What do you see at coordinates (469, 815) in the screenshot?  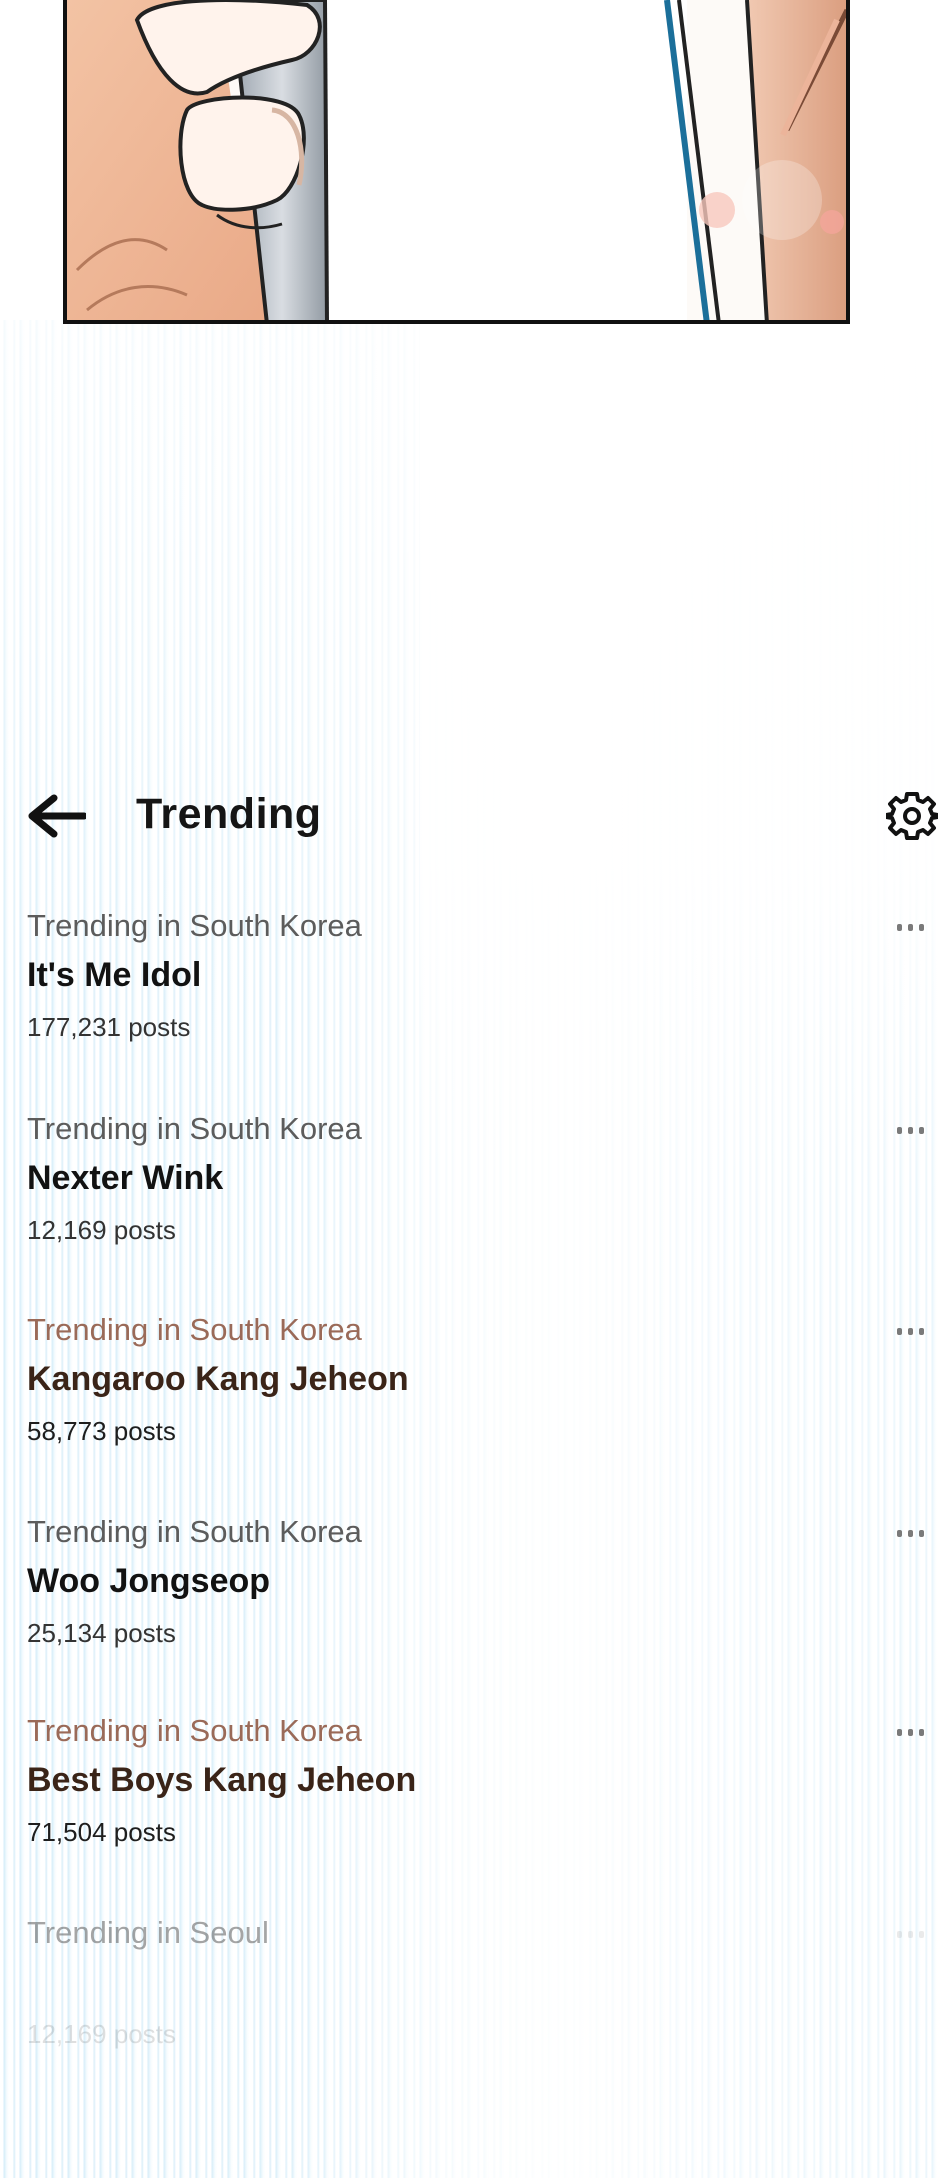 I see `app-header: Trending` at bounding box center [469, 815].